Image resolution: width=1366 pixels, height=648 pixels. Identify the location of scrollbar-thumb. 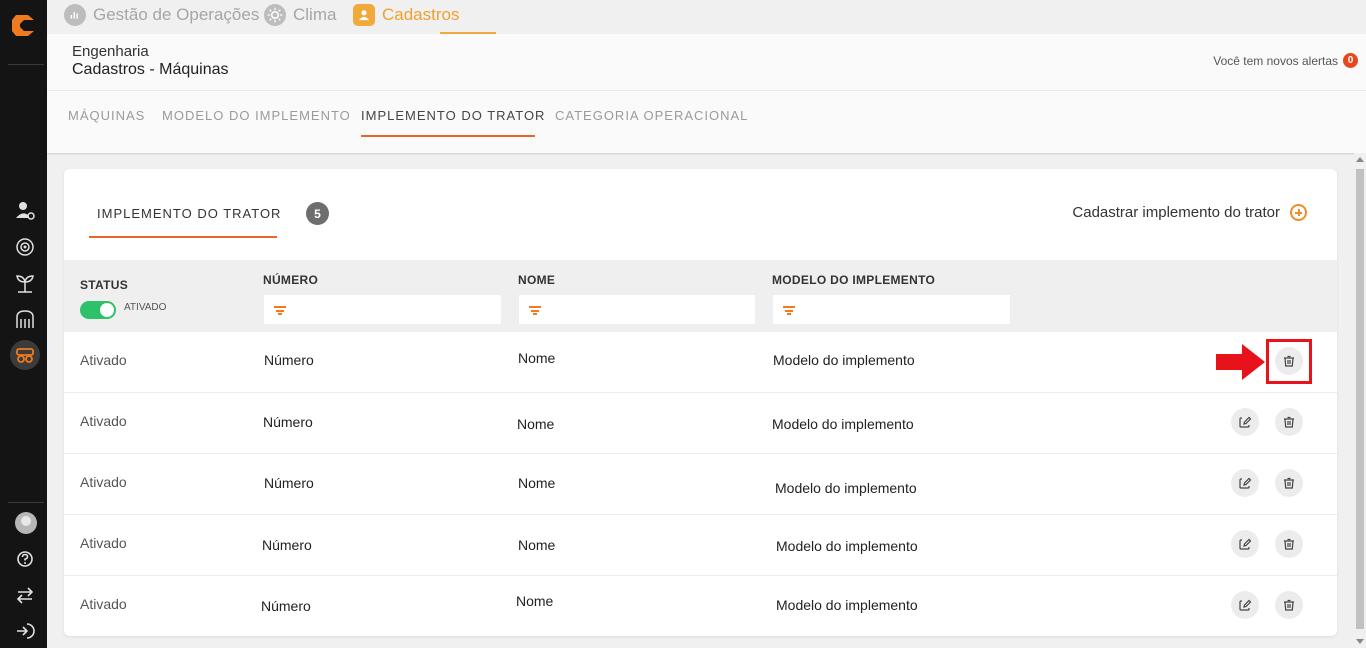
(1360, 399).